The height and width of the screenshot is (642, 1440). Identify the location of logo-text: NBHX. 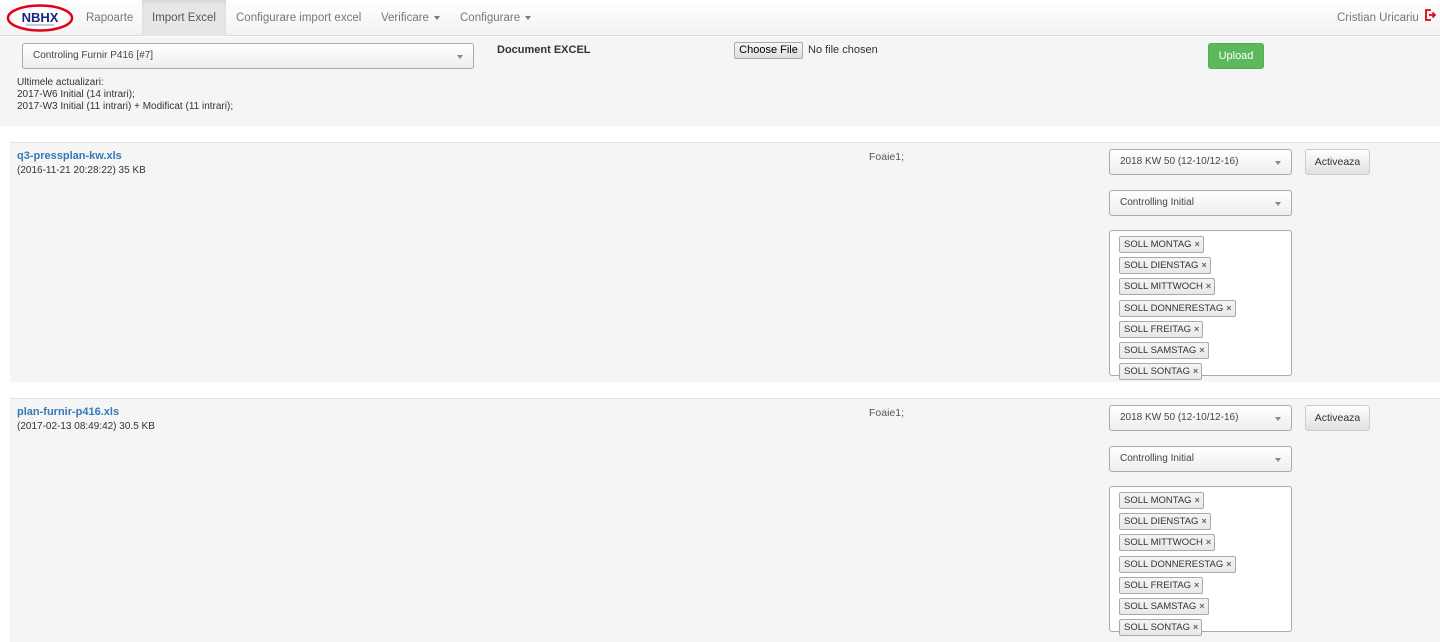
(40, 17).